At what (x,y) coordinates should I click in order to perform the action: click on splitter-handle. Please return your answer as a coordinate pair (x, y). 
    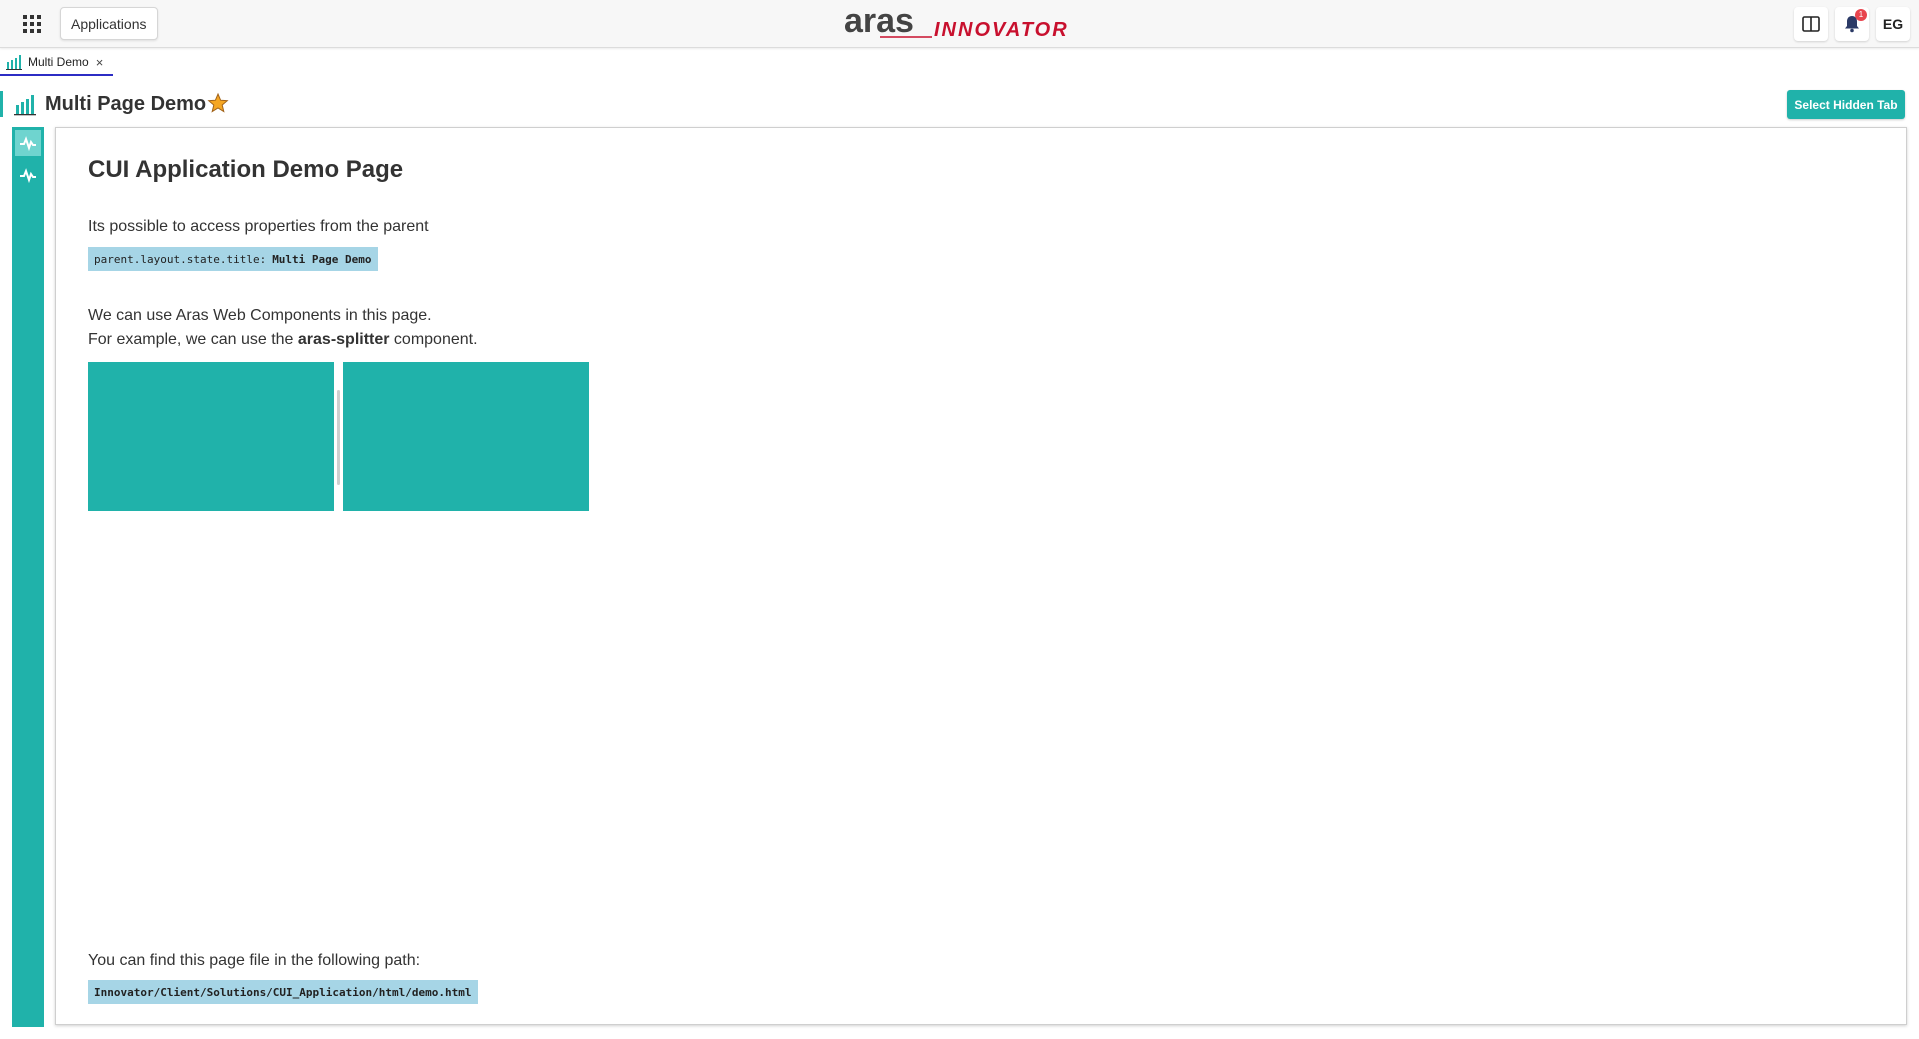
    Looking at the image, I should click on (338, 436).